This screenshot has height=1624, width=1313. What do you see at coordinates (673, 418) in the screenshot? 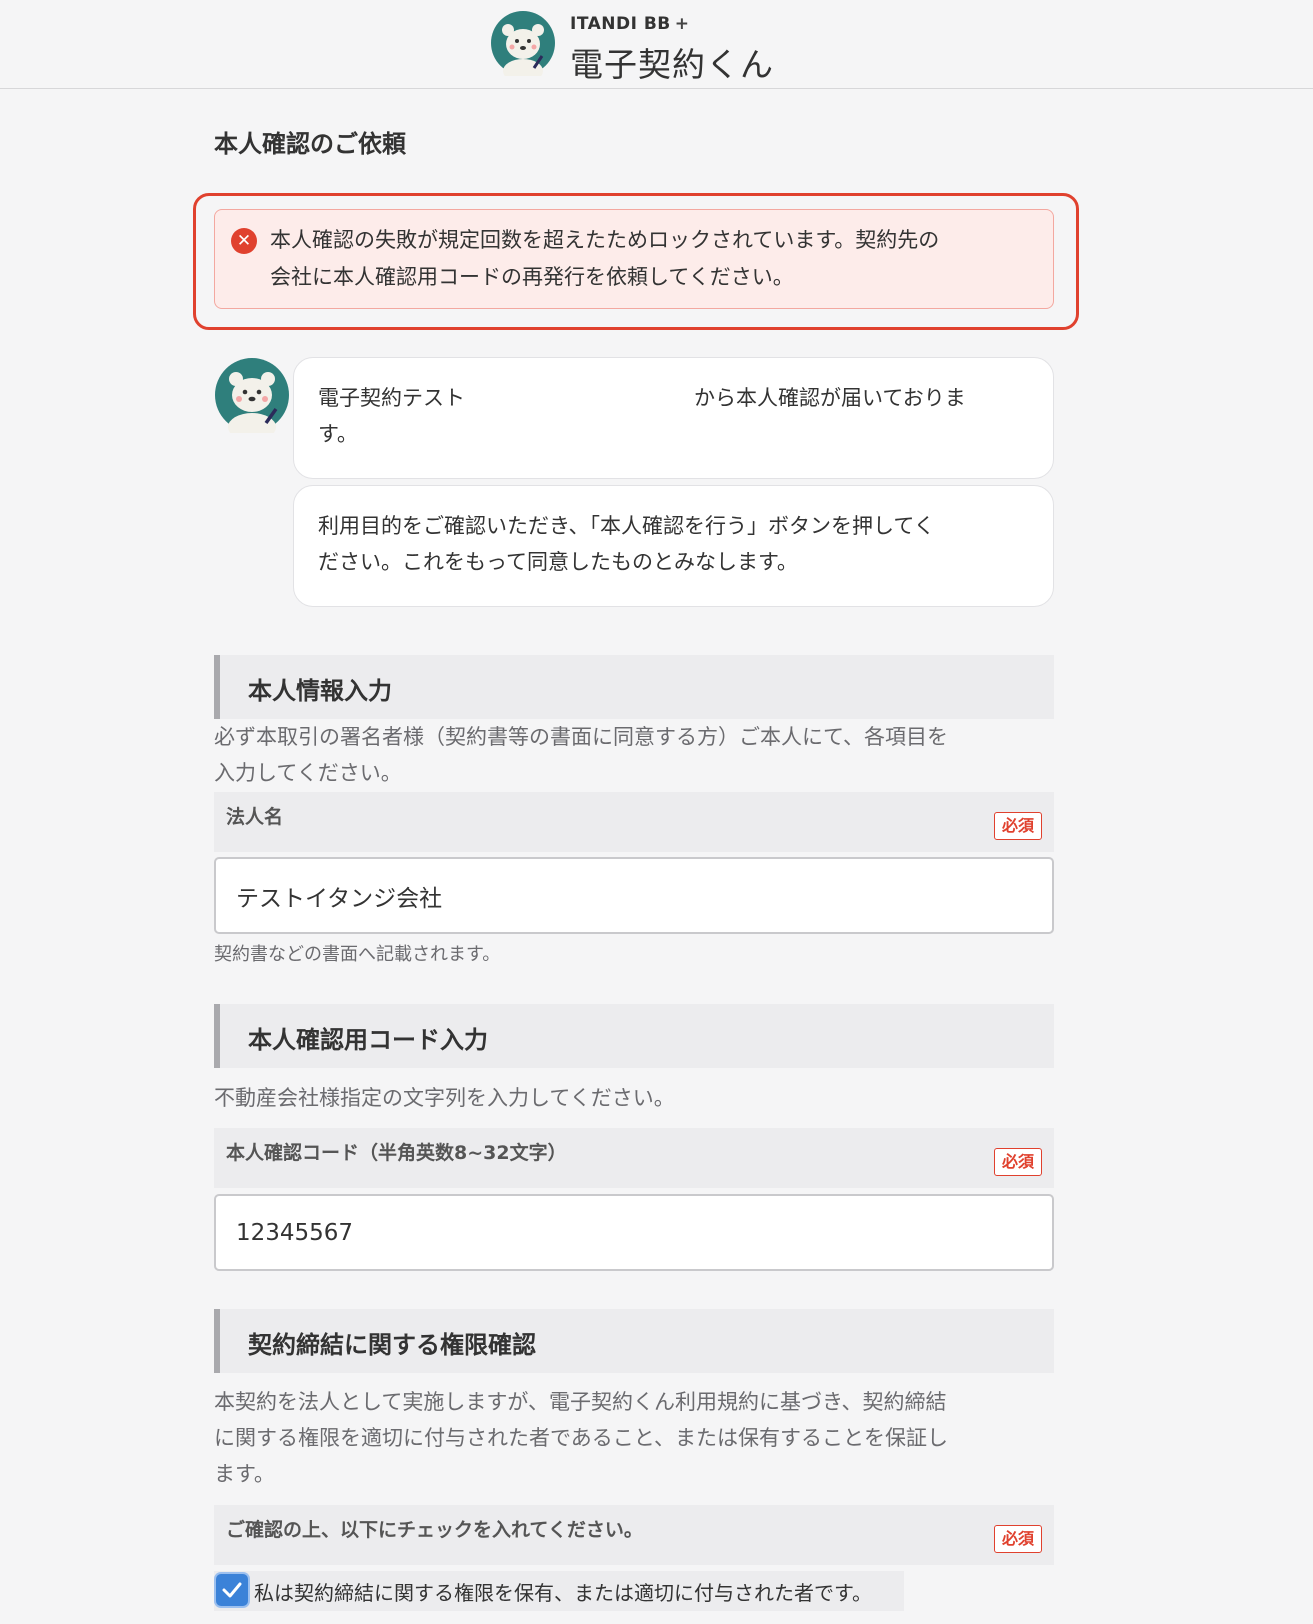
I see `chat-bubble-notice: 電子契約テスト から本人確認が届いておりま す。` at bounding box center [673, 418].